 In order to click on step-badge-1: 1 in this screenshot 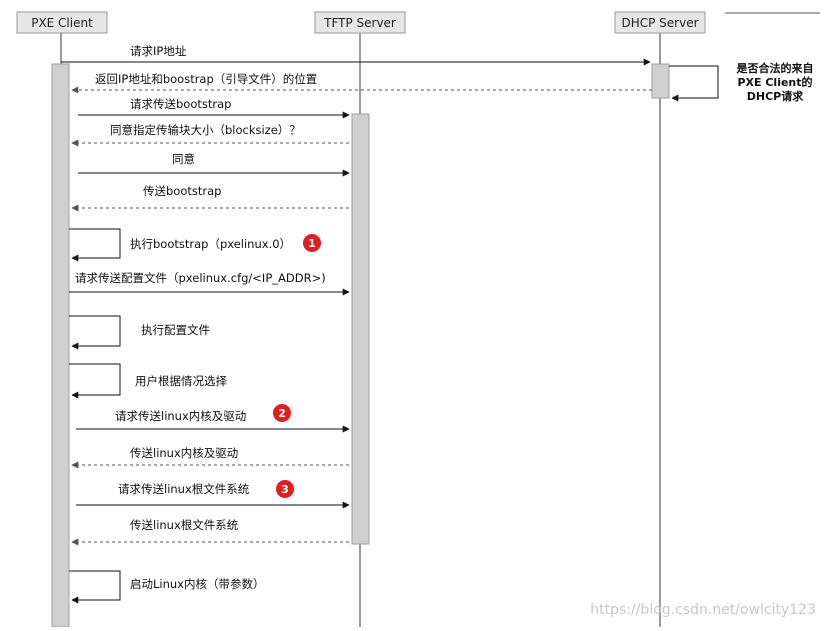, I will do `click(312, 243)`.